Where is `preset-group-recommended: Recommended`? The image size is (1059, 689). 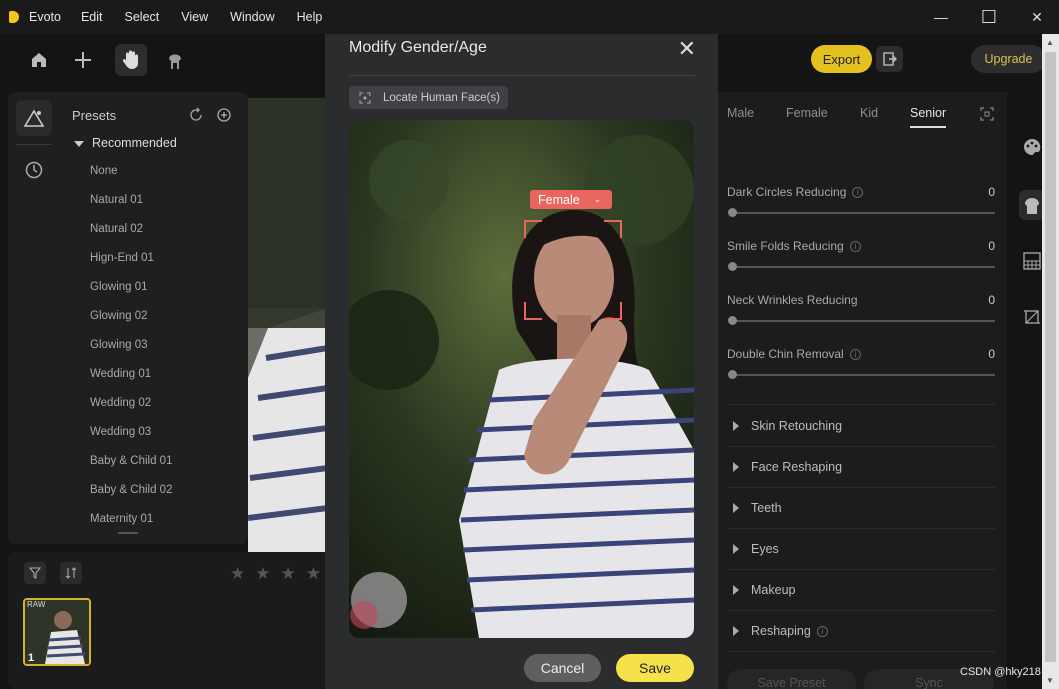
preset-group-recommended: Recommended is located at coordinates (125, 143).